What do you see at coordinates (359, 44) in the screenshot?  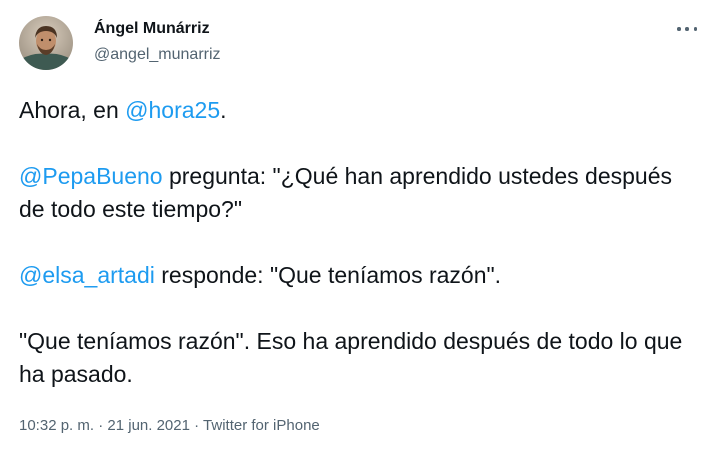 I see `tweet-header: Ángel Munárriz @angel_munarriz` at bounding box center [359, 44].